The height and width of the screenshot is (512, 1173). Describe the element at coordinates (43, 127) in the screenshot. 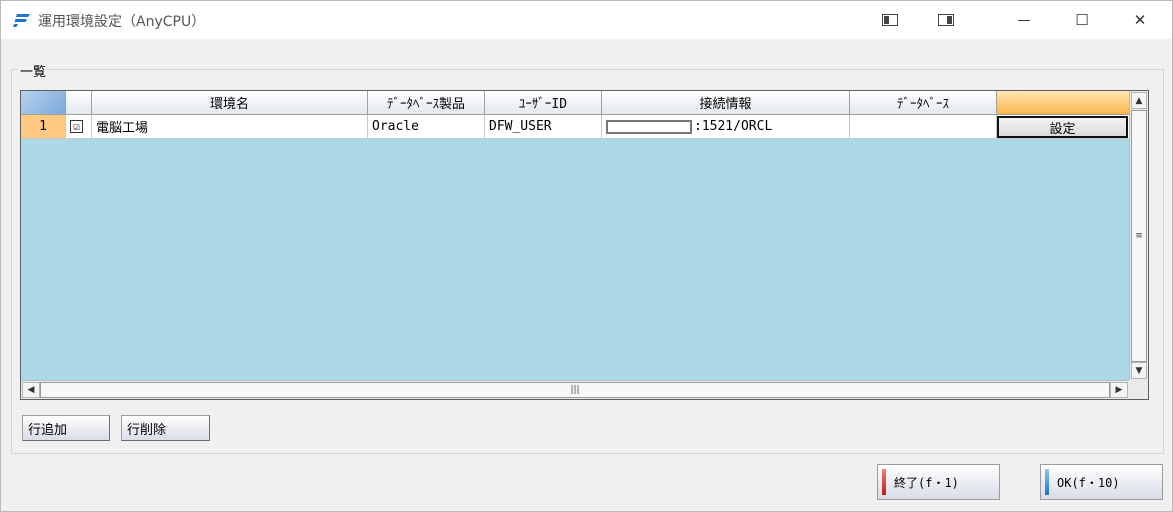

I see `row-number: 1` at that location.